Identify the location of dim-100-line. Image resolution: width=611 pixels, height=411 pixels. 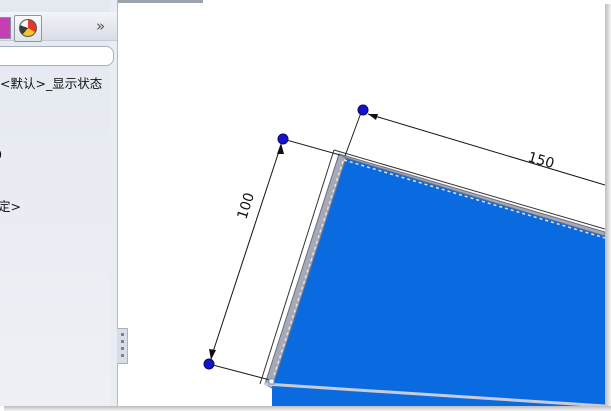
(246, 251).